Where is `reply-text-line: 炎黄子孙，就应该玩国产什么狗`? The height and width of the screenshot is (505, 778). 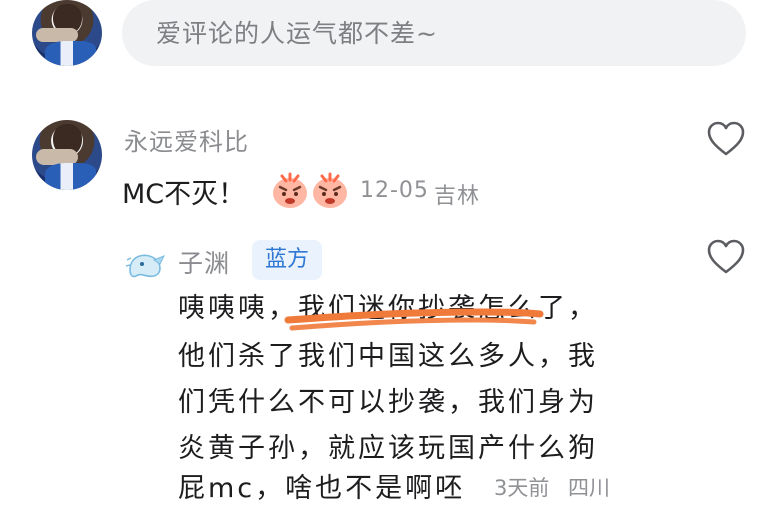 reply-text-line: 炎黄子孙，就应该玩国产什么狗 is located at coordinates (388, 448).